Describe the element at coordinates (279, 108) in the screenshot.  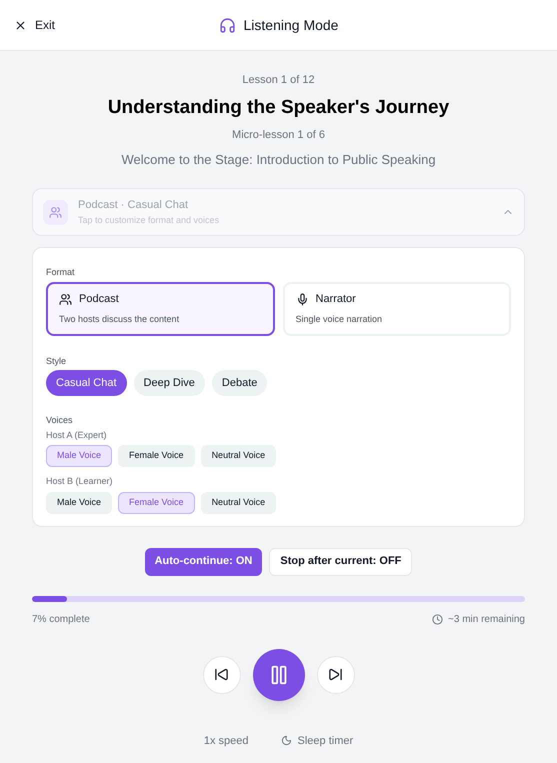
I see `lesson-title: Understanding the Speaker's Journey` at that location.